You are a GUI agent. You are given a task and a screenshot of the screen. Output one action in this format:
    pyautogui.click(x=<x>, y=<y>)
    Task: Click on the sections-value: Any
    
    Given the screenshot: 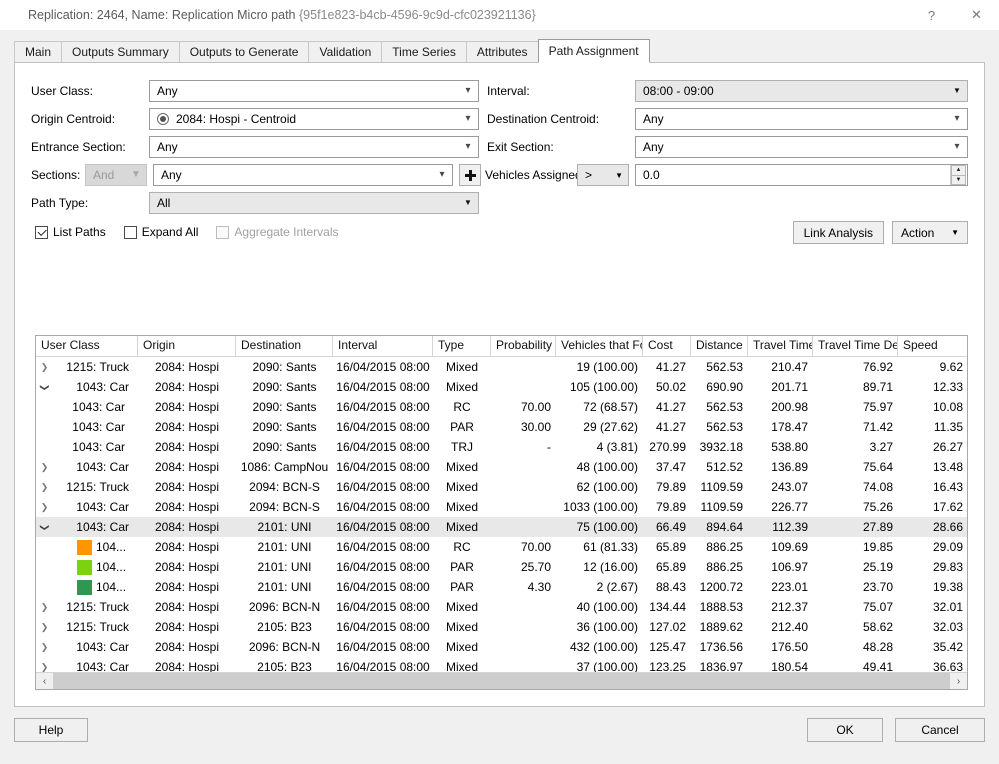 What is the action you would take?
    pyautogui.click(x=171, y=175)
    